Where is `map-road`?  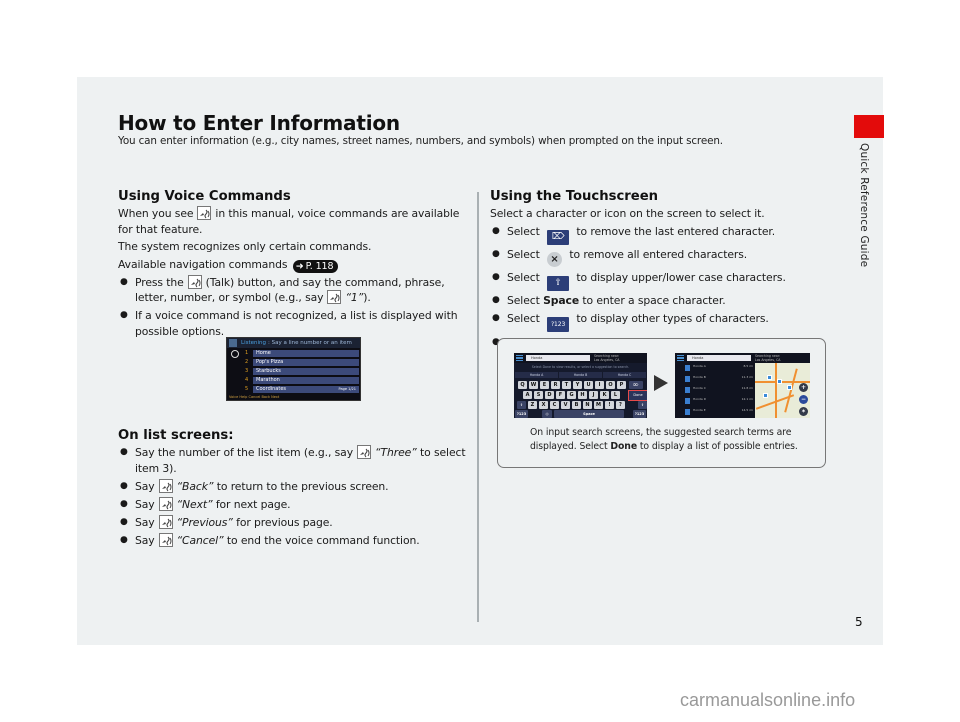
map-road is located at coordinates (776, 390).